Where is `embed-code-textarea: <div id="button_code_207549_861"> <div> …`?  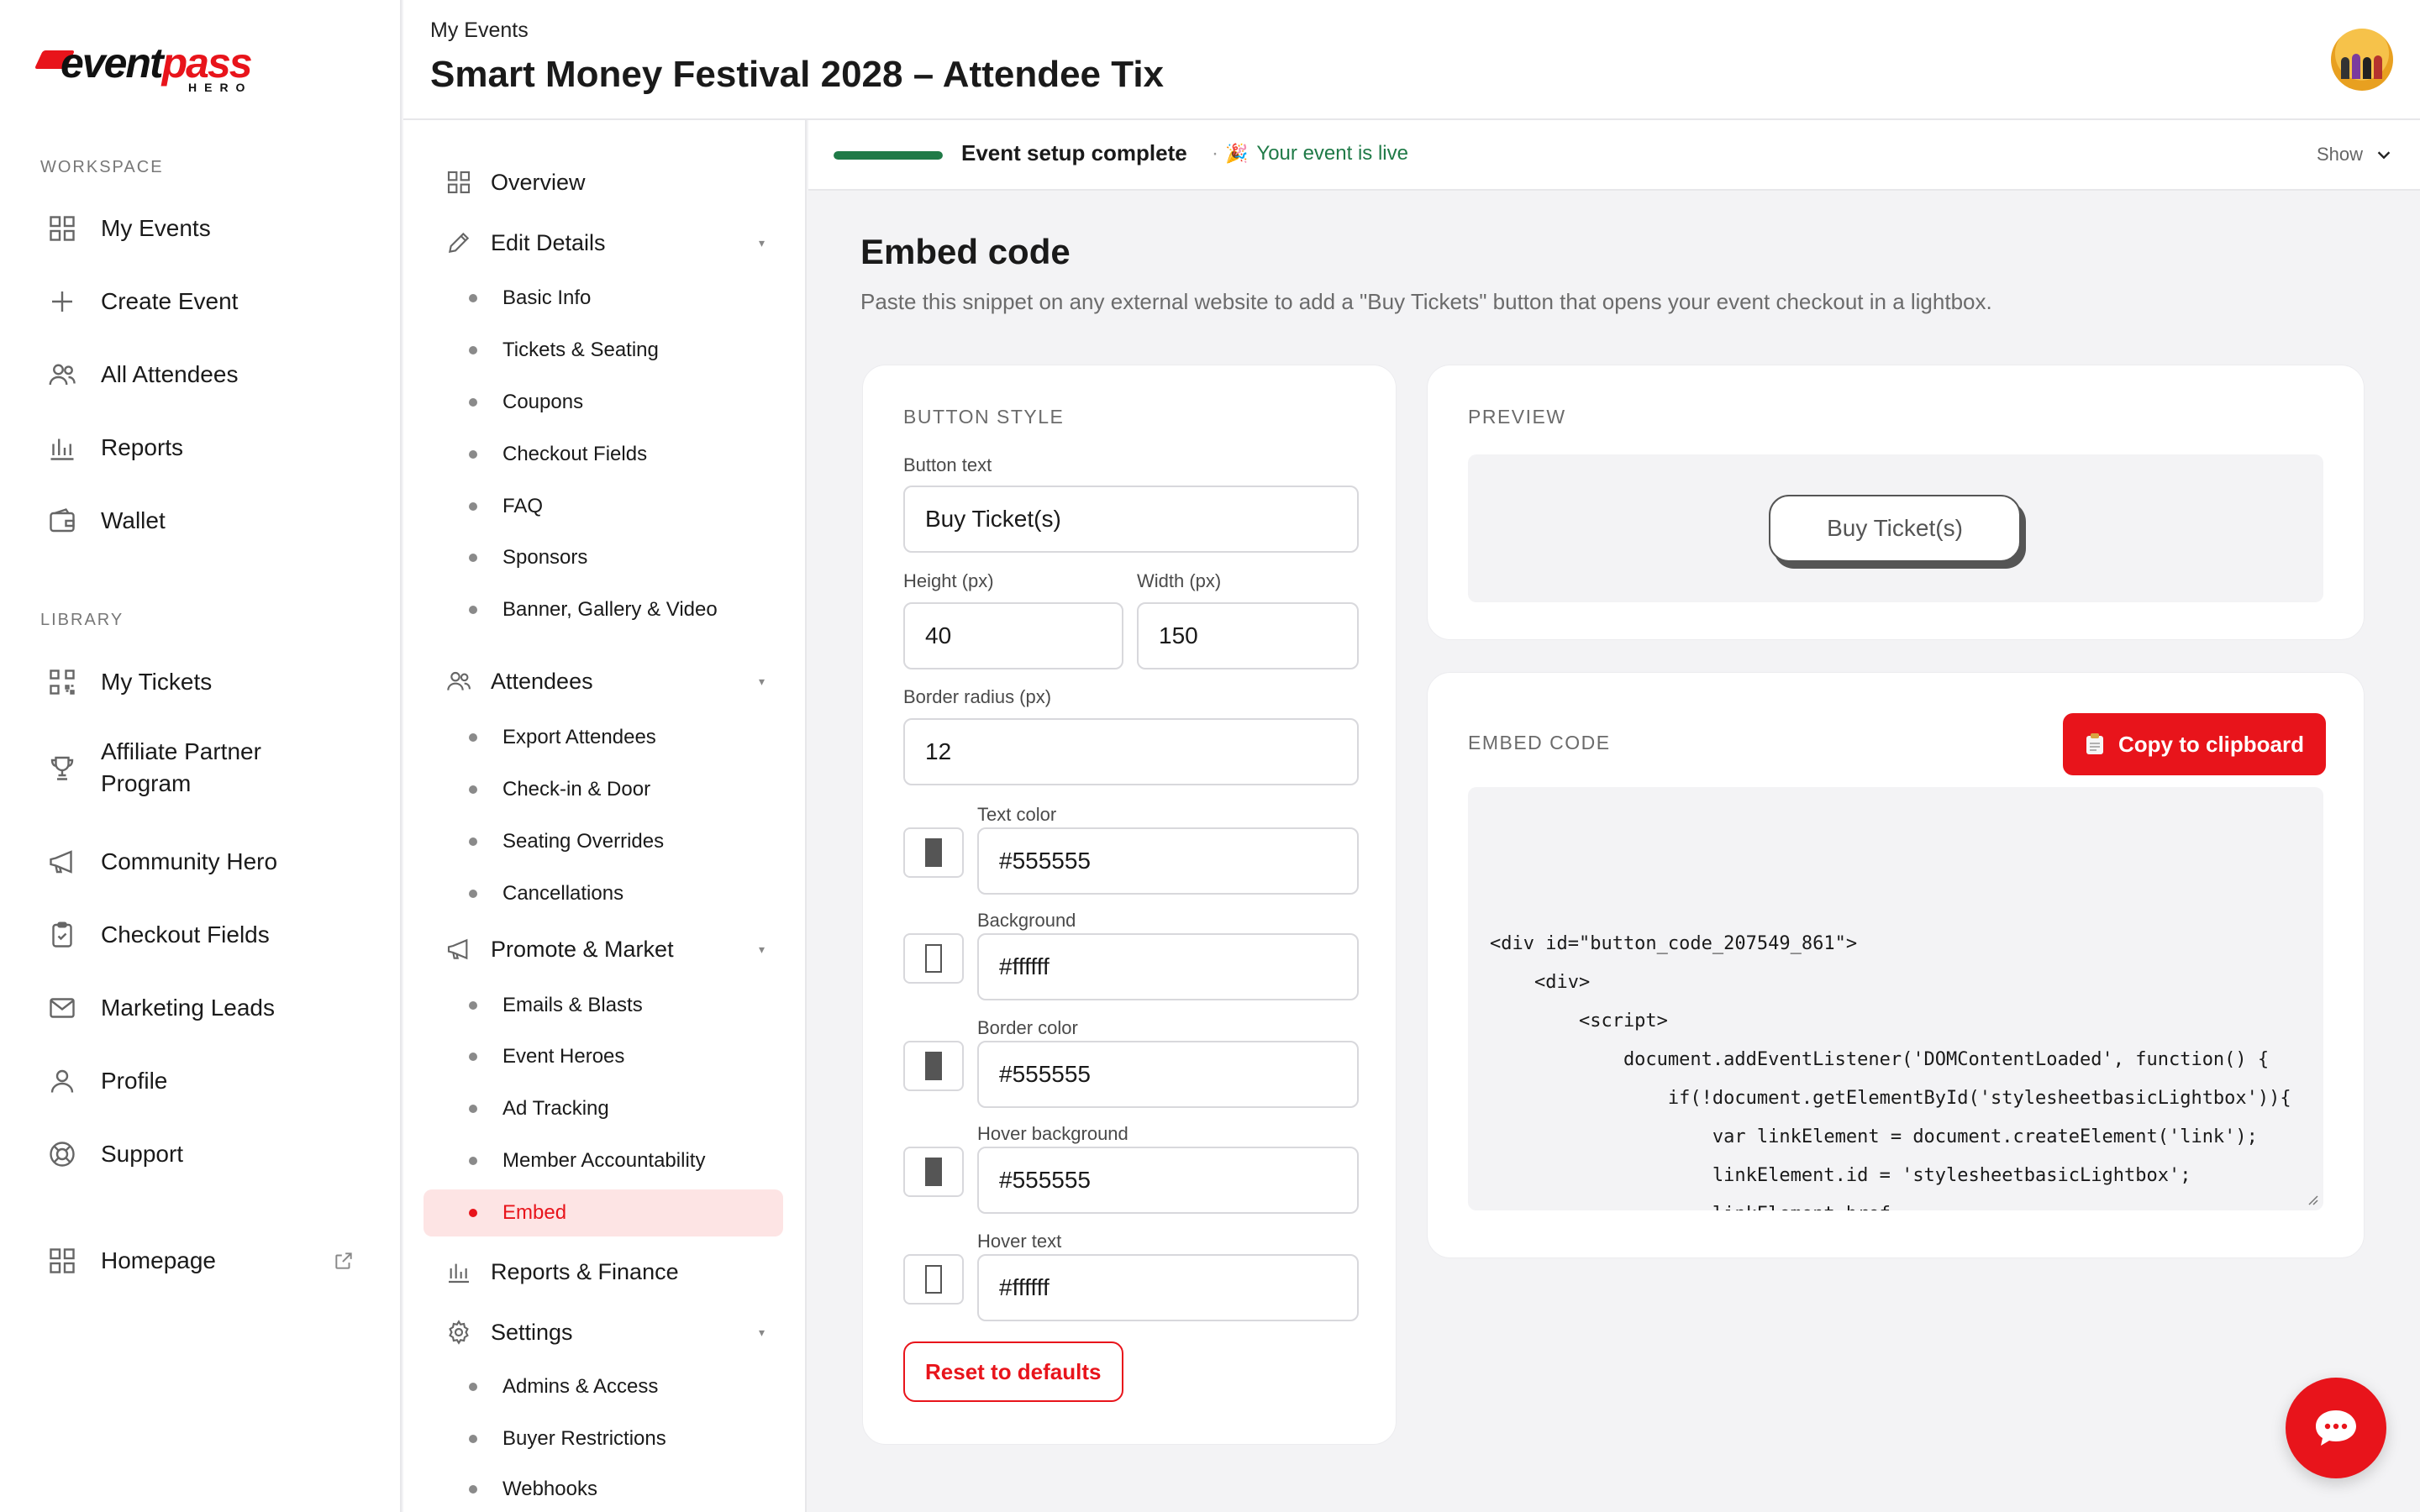 embed-code-textarea: <div id="button_code_207549_861"> <div> … is located at coordinates (1895, 998).